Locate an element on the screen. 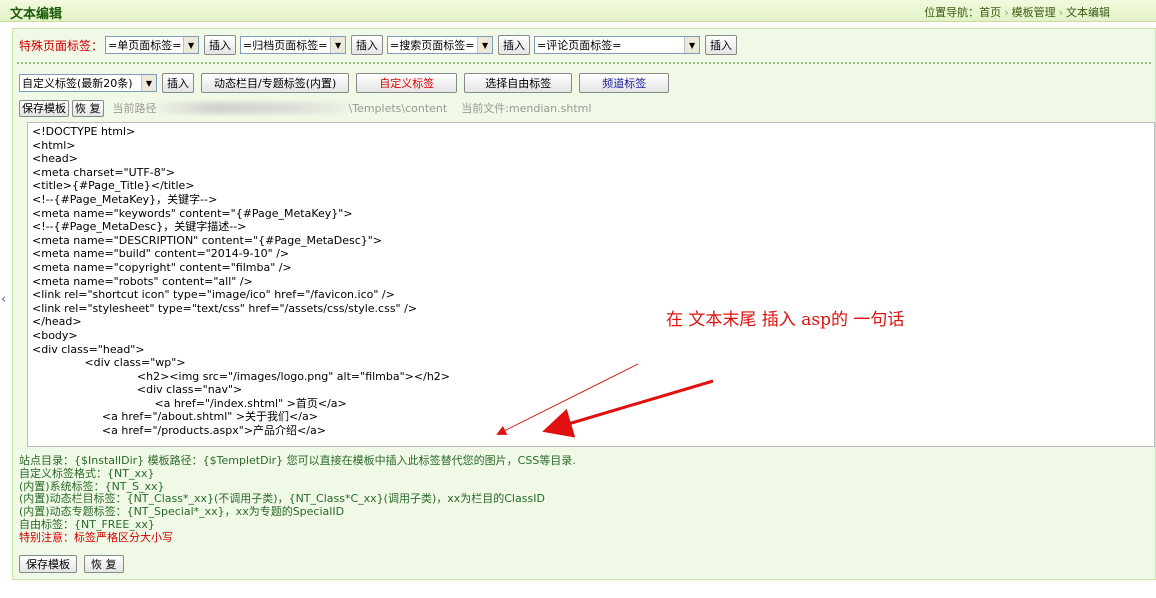 Image resolution: width=1156 pixels, height=598 pixels. select-value: =搜索页面标签= is located at coordinates (432, 45).